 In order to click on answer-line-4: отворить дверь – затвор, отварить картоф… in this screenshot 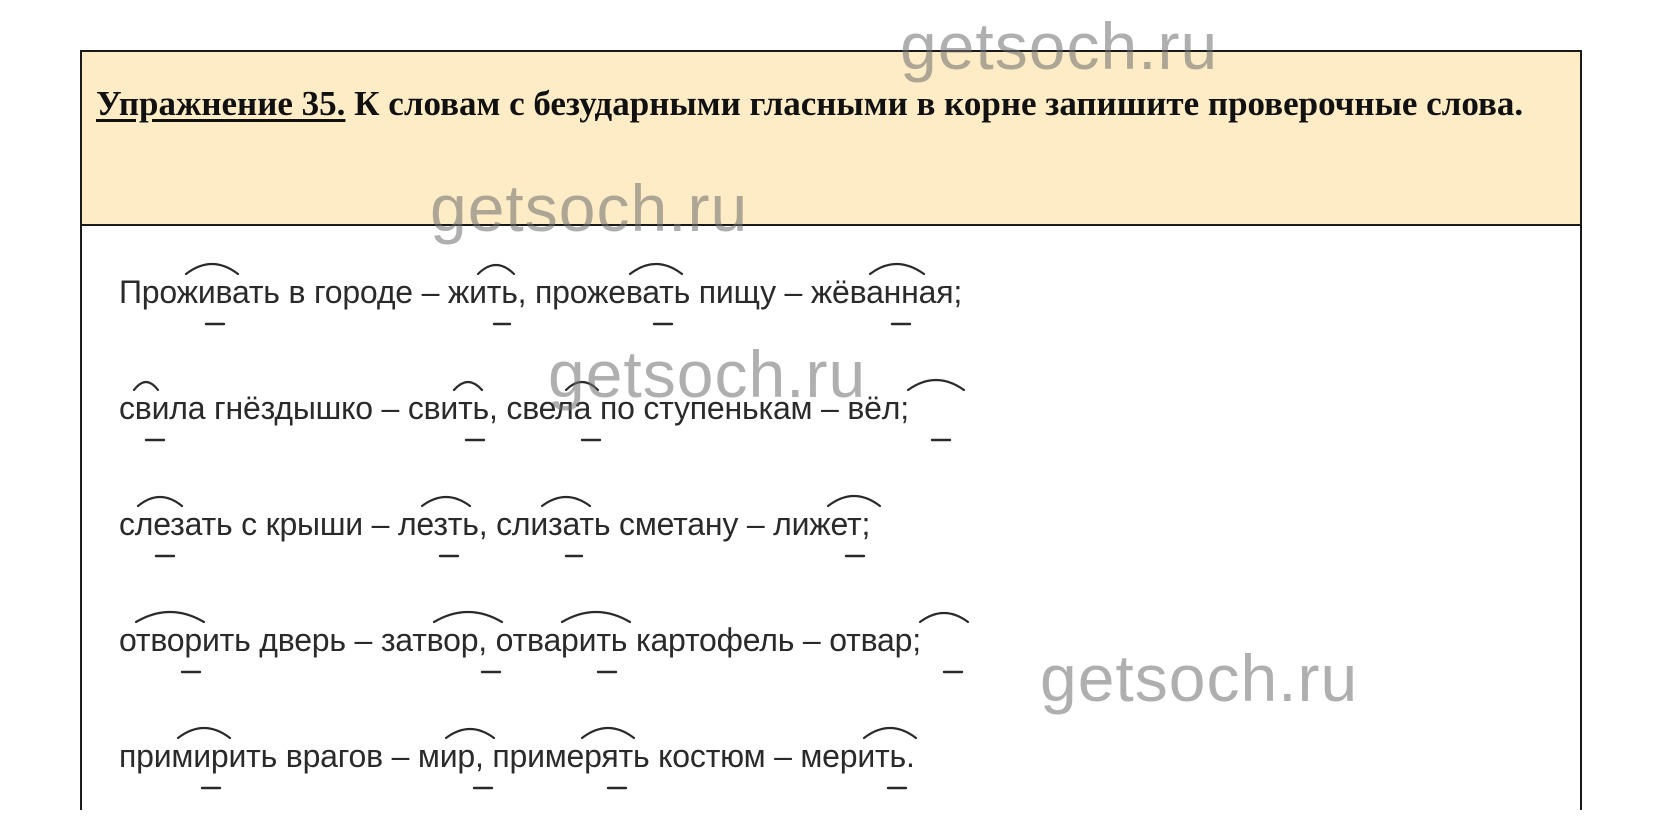, I will do `click(520, 640)`.